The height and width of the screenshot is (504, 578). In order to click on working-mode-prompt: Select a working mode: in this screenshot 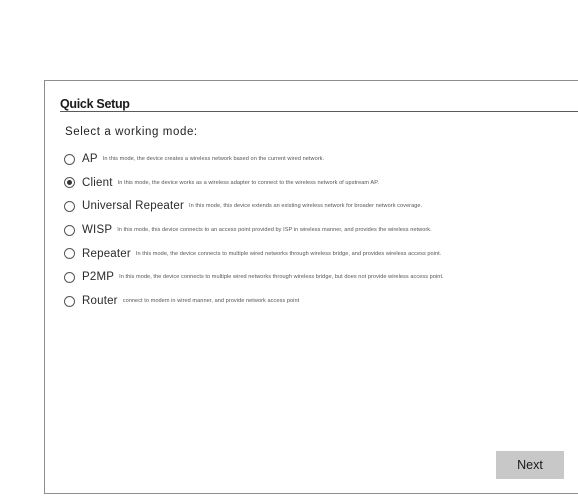, I will do `click(131, 132)`.